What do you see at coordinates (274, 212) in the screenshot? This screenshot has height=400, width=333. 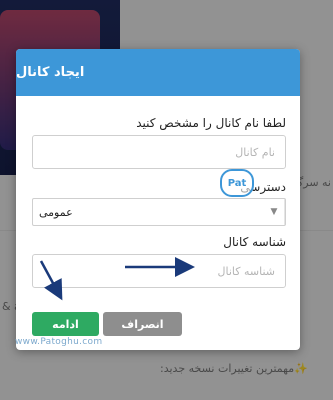 I see `chevron-down-icon: ▼` at bounding box center [274, 212].